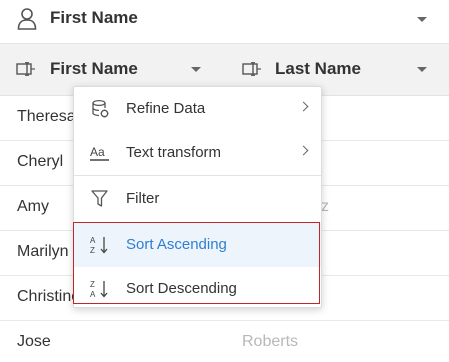 Image resolution: width=449 pixels, height=362 pixels. Describe the element at coordinates (94, 17) in the screenshot. I see `header-title: First Name` at that location.